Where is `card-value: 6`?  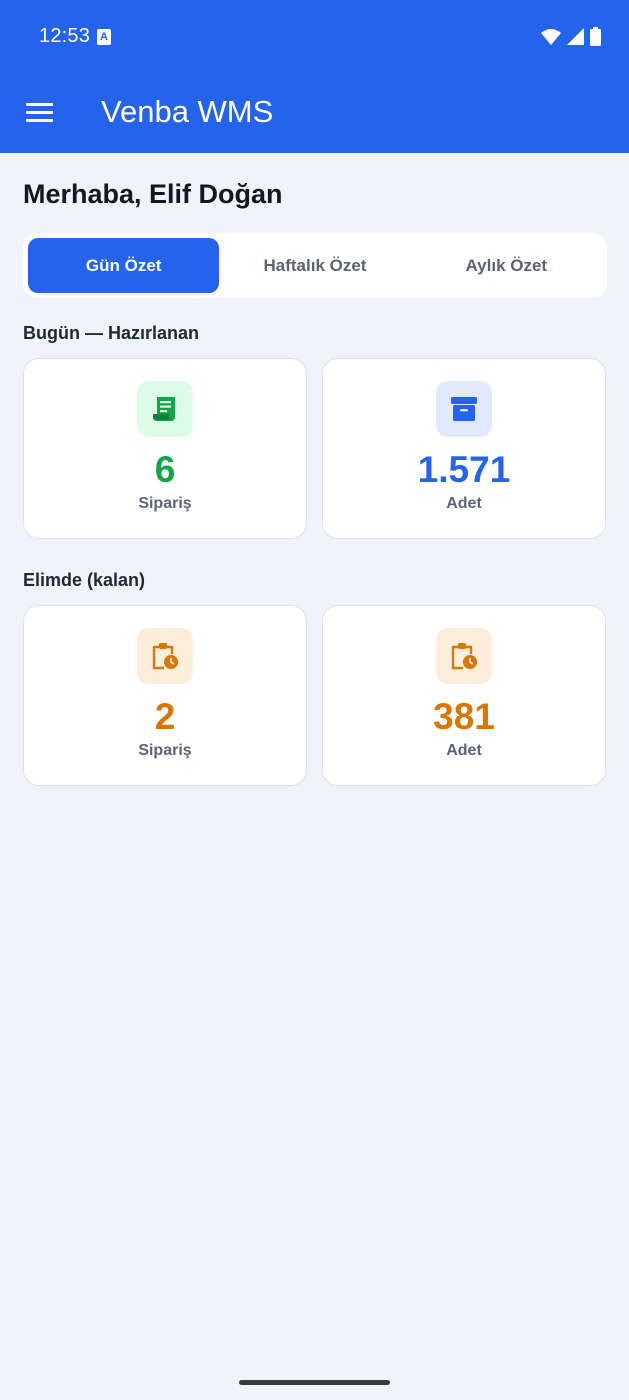
card-value: 6 is located at coordinates (165, 469).